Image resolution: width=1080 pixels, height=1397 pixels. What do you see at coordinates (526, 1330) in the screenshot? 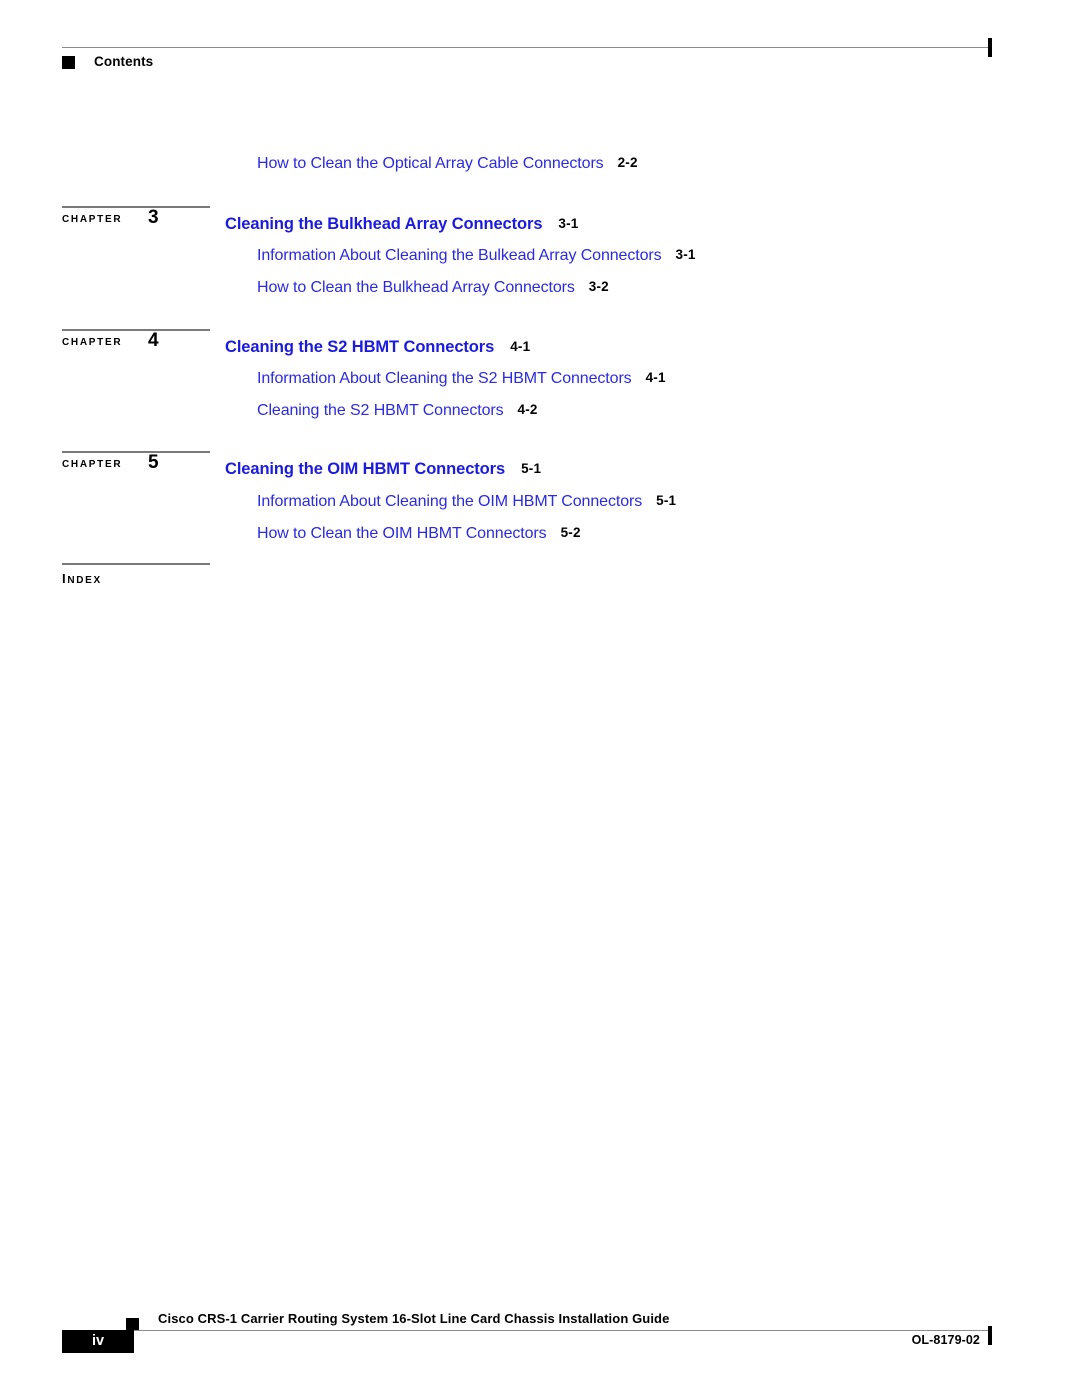
I see `footer-rule` at bounding box center [526, 1330].